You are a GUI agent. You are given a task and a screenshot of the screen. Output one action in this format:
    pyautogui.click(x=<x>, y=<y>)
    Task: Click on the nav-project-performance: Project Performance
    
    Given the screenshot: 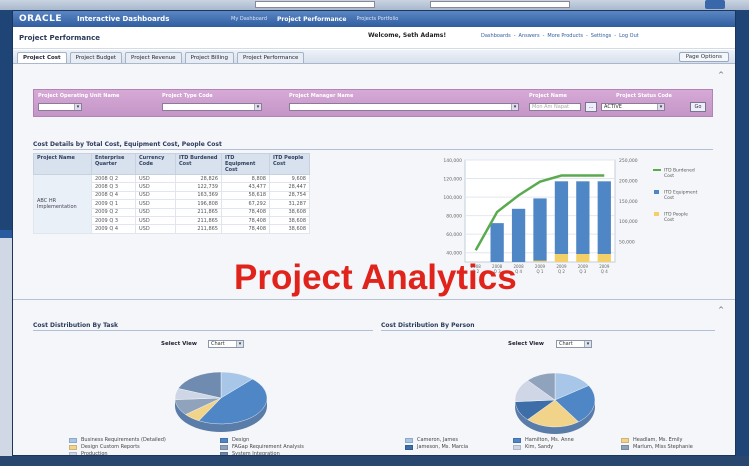 What is the action you would take?
    pyautogui.click(x=311, y=19)
    